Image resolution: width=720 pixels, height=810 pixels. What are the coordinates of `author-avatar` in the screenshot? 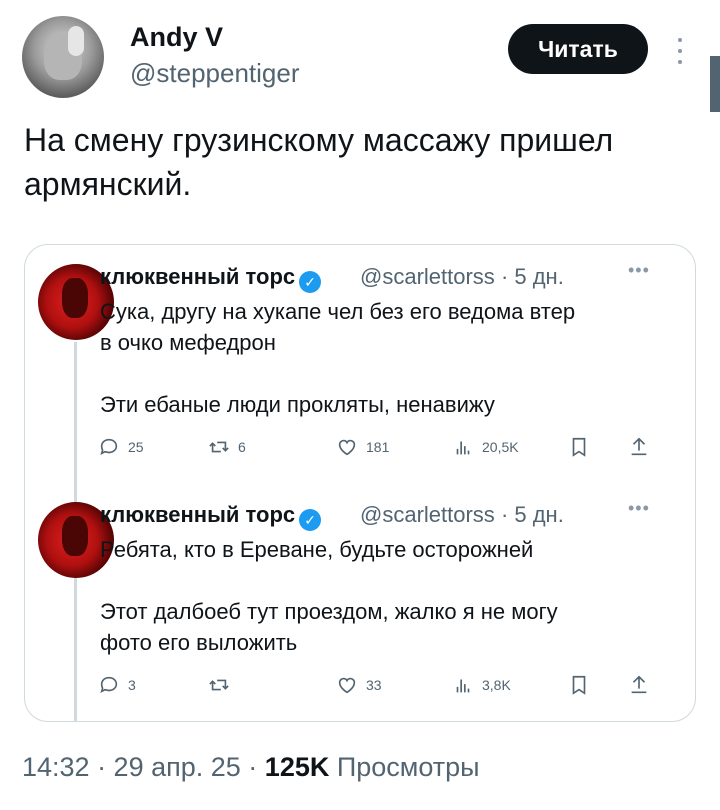 It's located at (63, 57).